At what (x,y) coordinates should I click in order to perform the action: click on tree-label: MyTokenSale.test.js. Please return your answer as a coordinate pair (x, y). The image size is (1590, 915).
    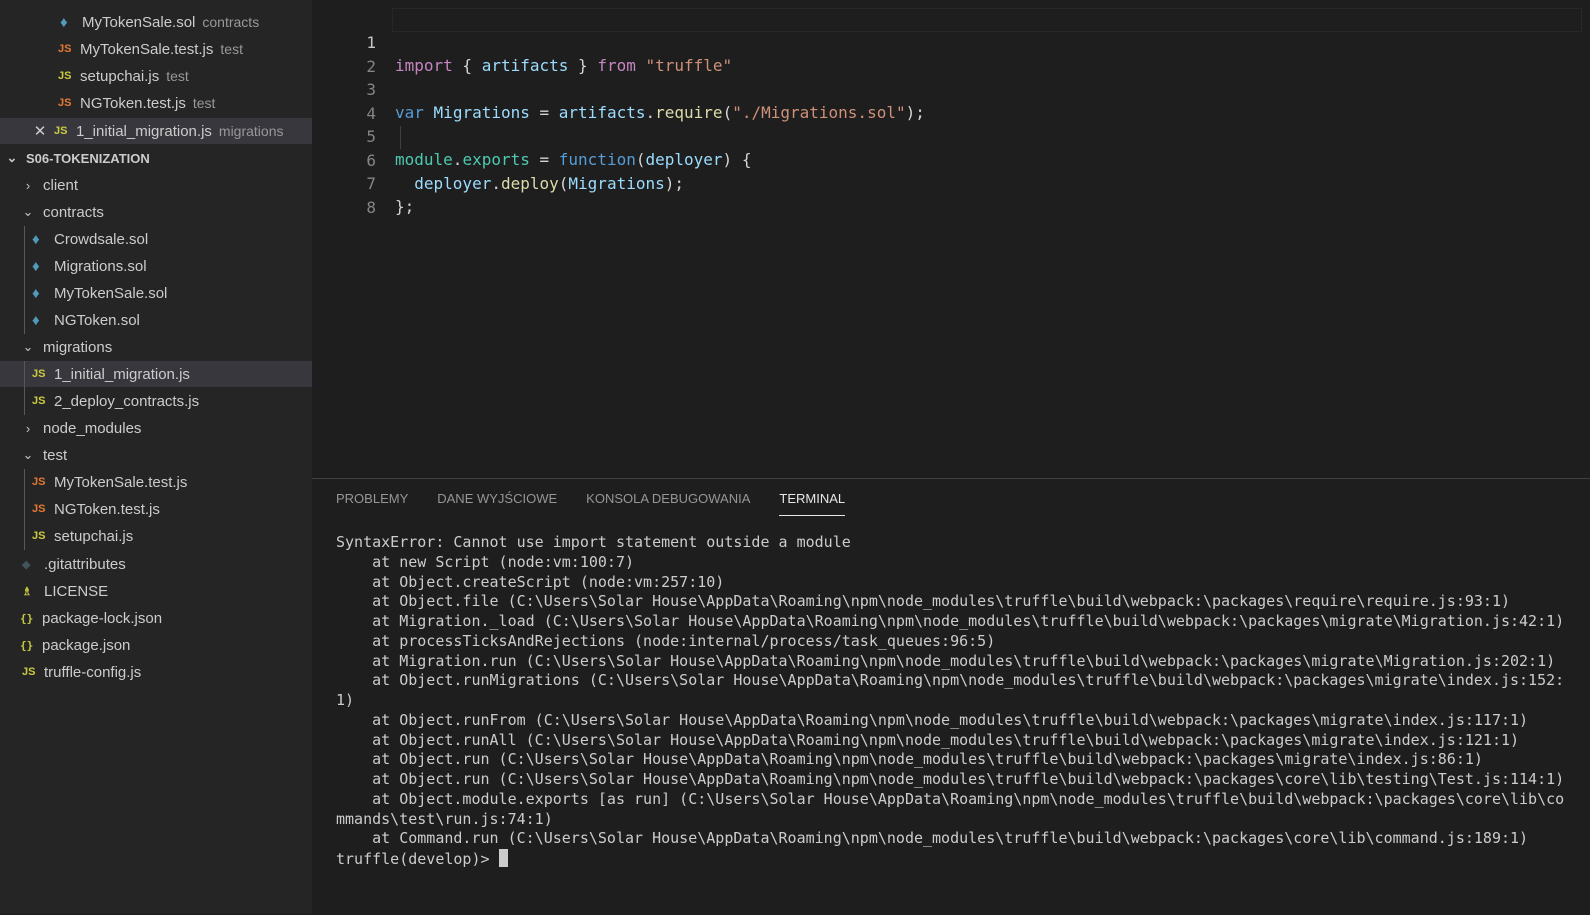
    Looking at the image, I should click on (121, 482).